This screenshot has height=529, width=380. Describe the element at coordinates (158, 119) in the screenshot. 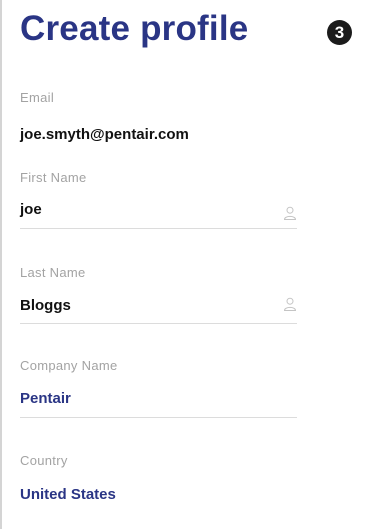

I see `email-field: Email joe.smyth@pentair.com` at that location.